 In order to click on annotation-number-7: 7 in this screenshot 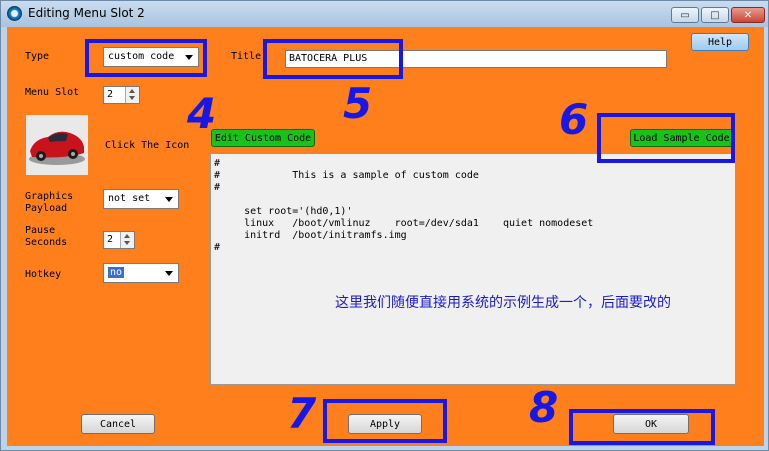, I will do `click(302, 413)`.